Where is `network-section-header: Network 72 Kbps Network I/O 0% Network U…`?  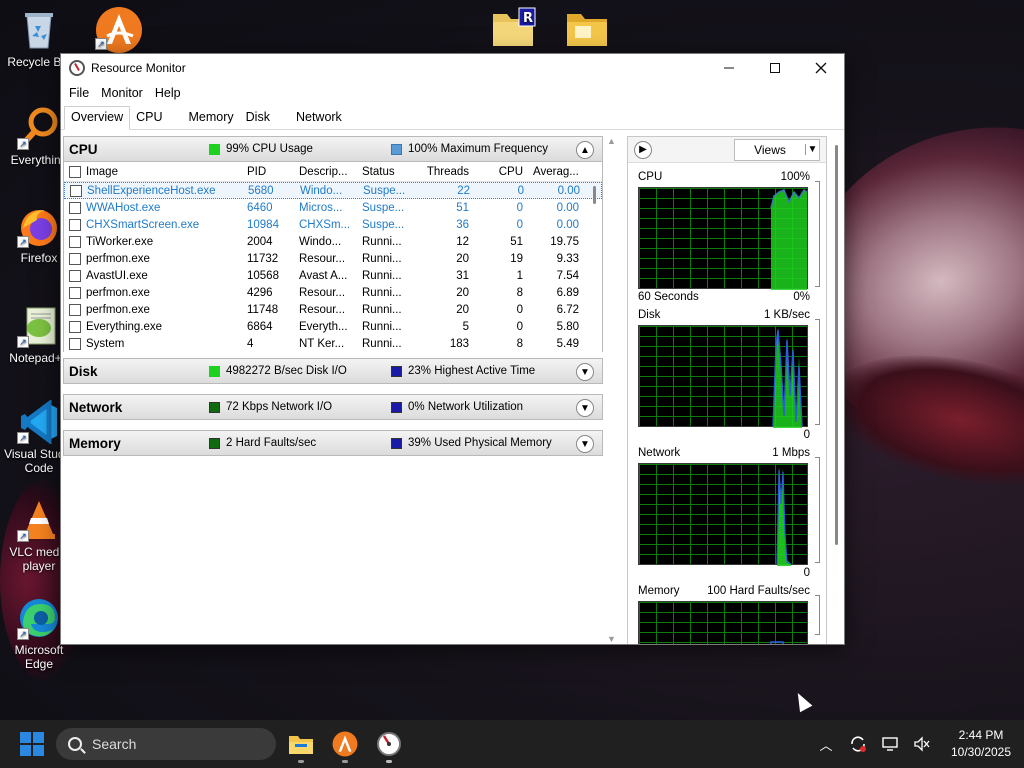
network-section-header: Network 72 Kbps Network I/O 0% Network U… is located at coordinates (333, 407).